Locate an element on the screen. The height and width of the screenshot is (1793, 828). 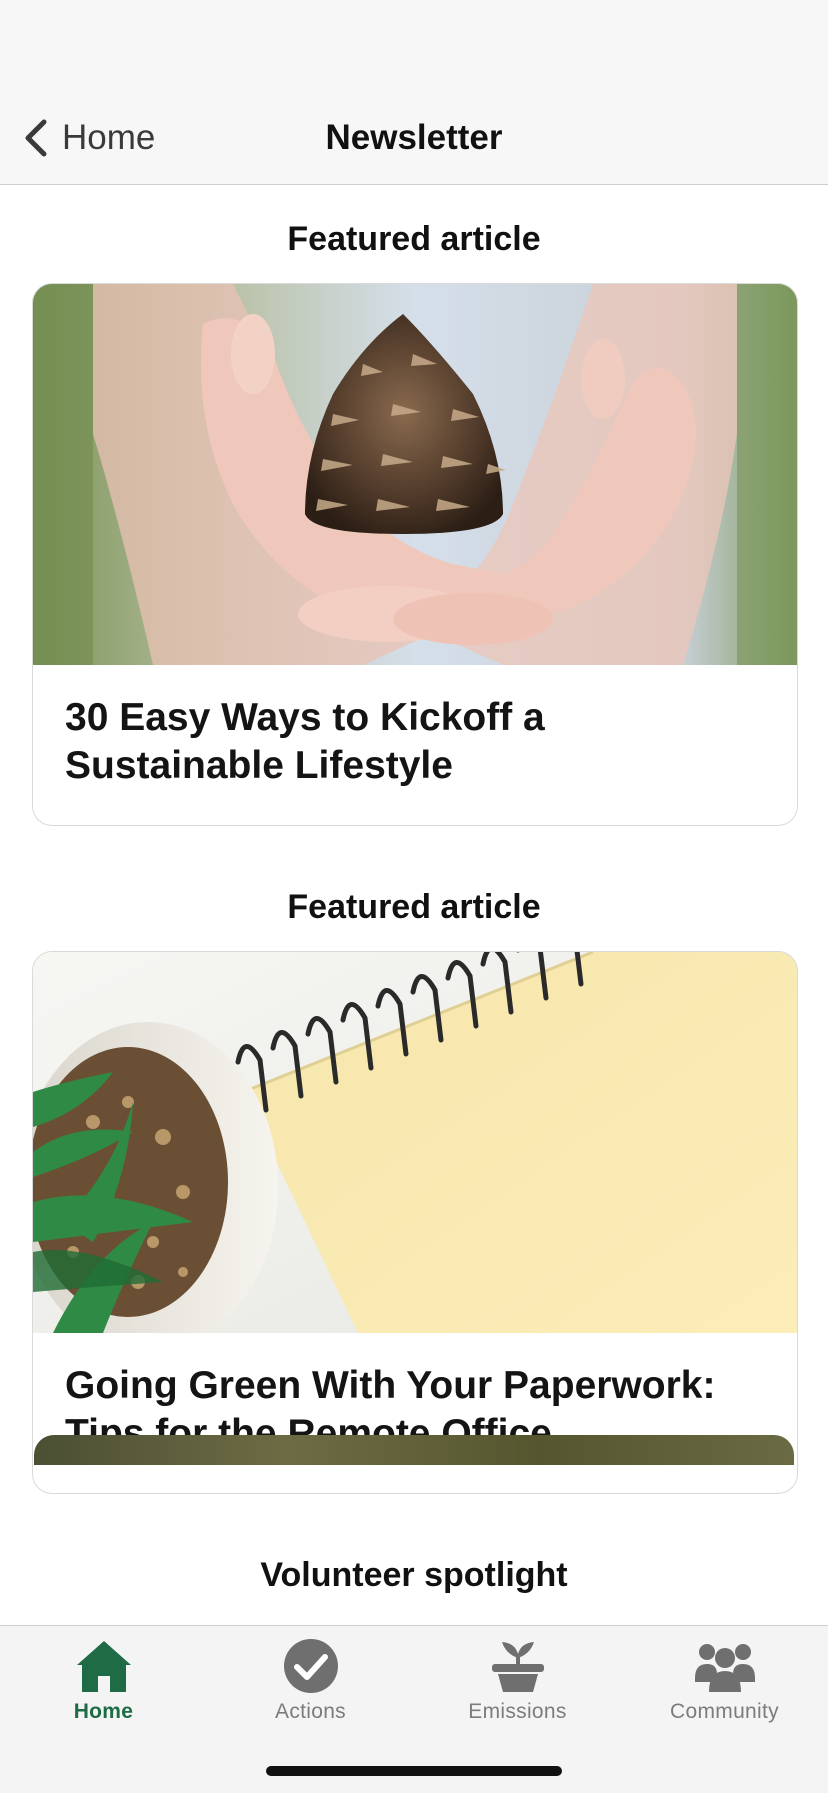
tab-community: Community is located at coordinates (724, 1685).